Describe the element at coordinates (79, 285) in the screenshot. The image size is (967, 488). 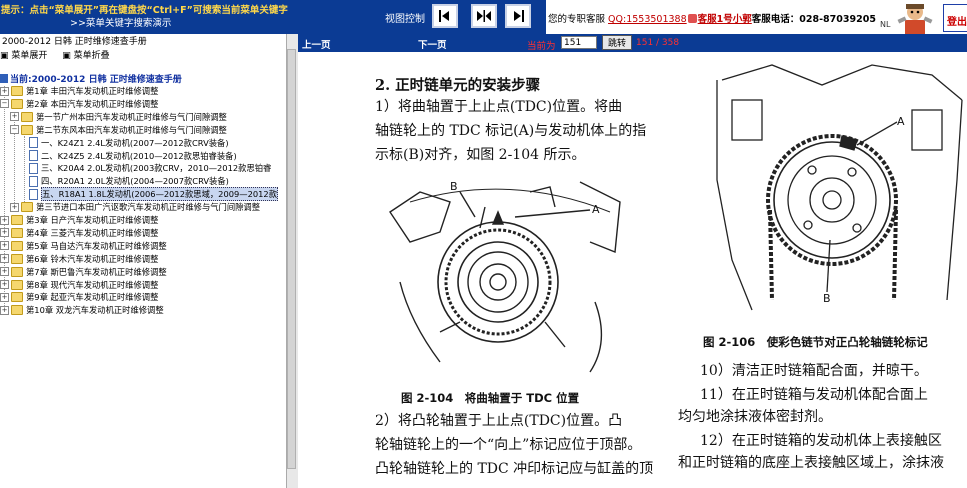
I see `tree-folder-item: + 第8章 现代汽车发动机正时维修调整` at that location.